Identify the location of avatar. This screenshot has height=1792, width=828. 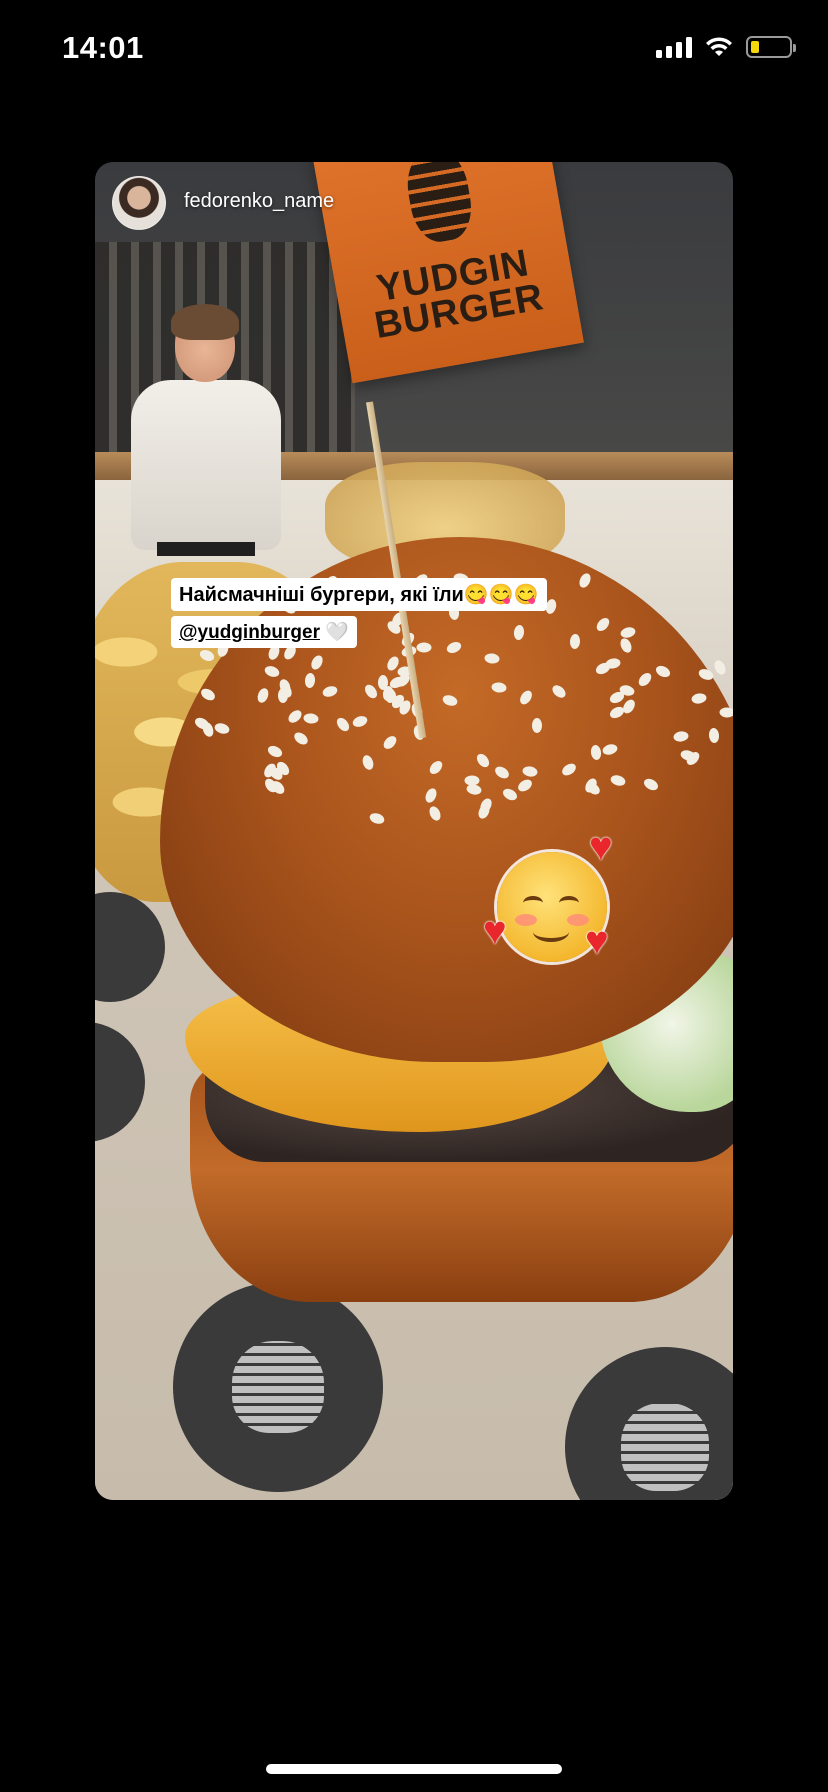
(139, 203).